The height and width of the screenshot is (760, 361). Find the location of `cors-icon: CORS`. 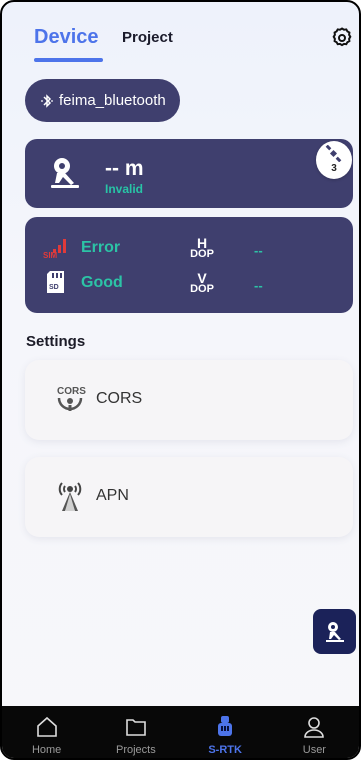

cors-icon: CORS is located at coordinates (71, 398).